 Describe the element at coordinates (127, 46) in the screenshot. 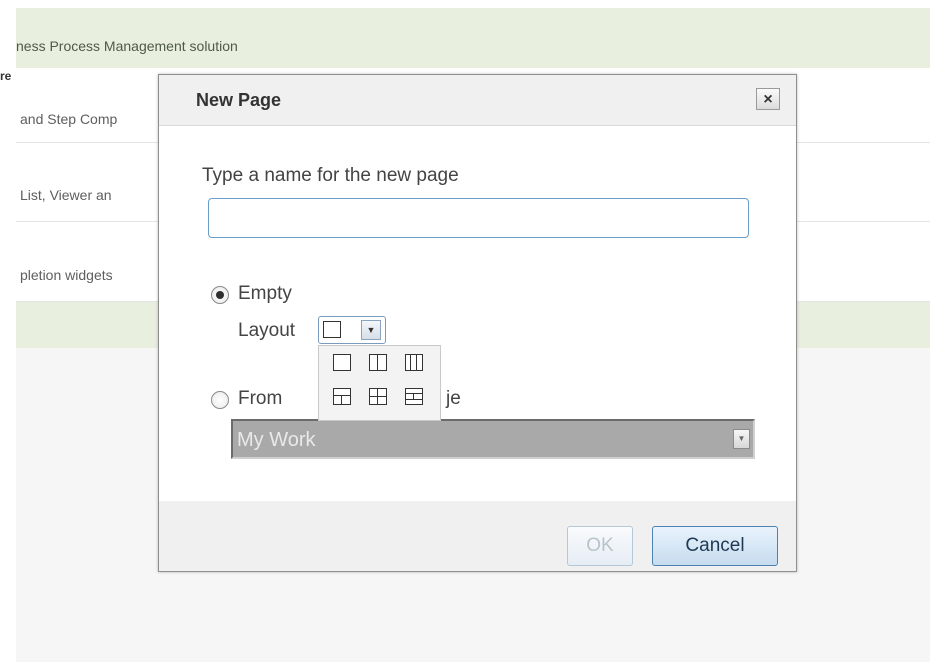

I see `background-header-text: ness Process Management solution` at that location.